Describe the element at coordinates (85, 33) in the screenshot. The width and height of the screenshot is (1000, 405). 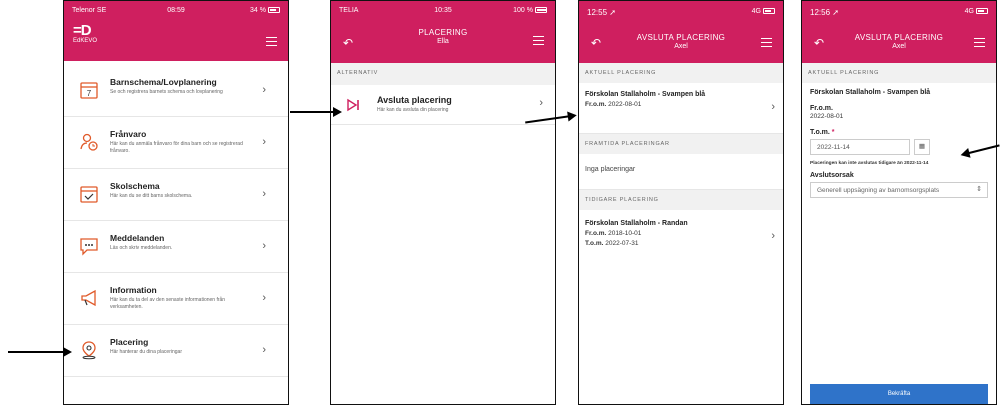
I see `edkevo-logo: =D EdKEVO` at that location.